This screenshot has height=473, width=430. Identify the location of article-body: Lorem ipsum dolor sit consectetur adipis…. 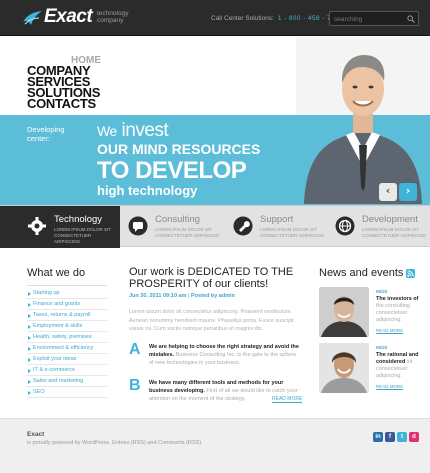
(211, 320).